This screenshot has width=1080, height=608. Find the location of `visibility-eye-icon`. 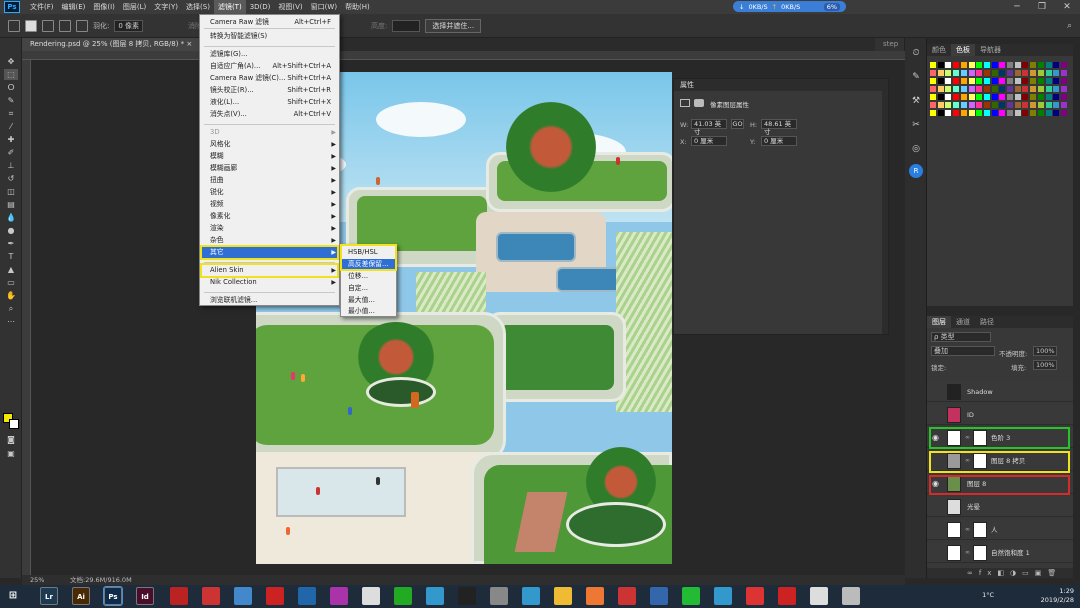

visibility-eye-icon is located at coordinates (937, 415).